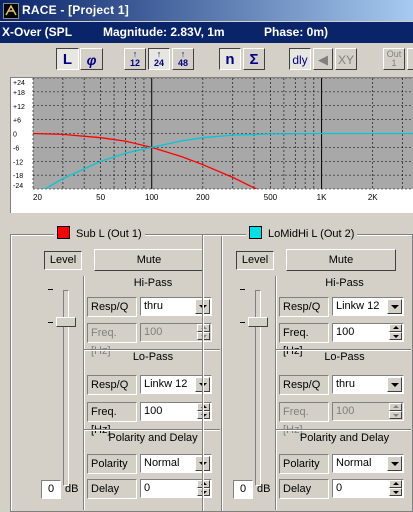 The width and height of the screenshot is (413, 512). I want to click on channel-1-delay-label: Delay, so click(112, 489).